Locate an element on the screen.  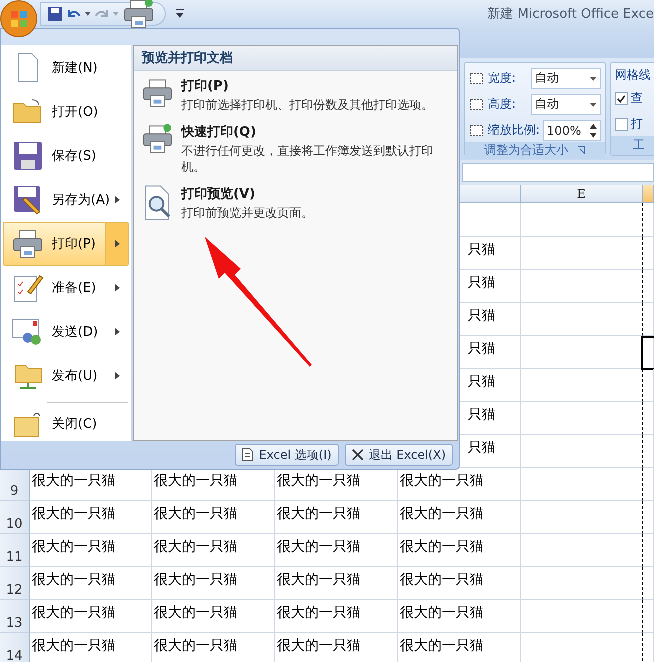
spinner-arrows-icon is located at coordinates (594, 131).